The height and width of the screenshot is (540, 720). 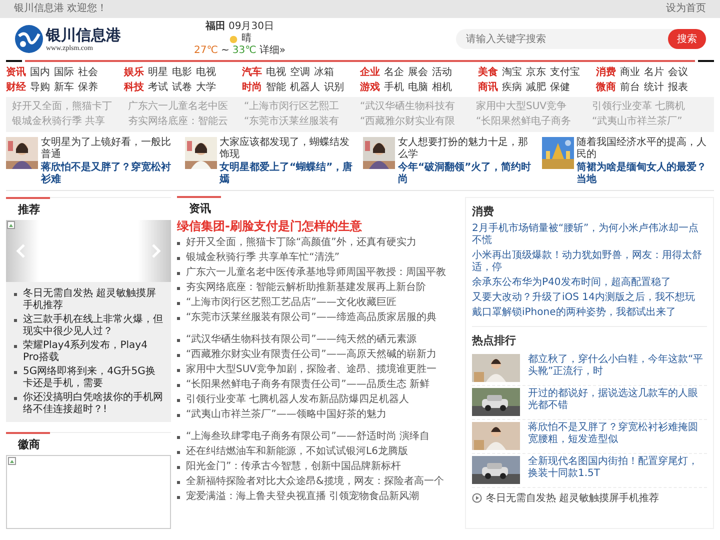 I want to click on nav-link: 电影, so click(x=182, y=72).